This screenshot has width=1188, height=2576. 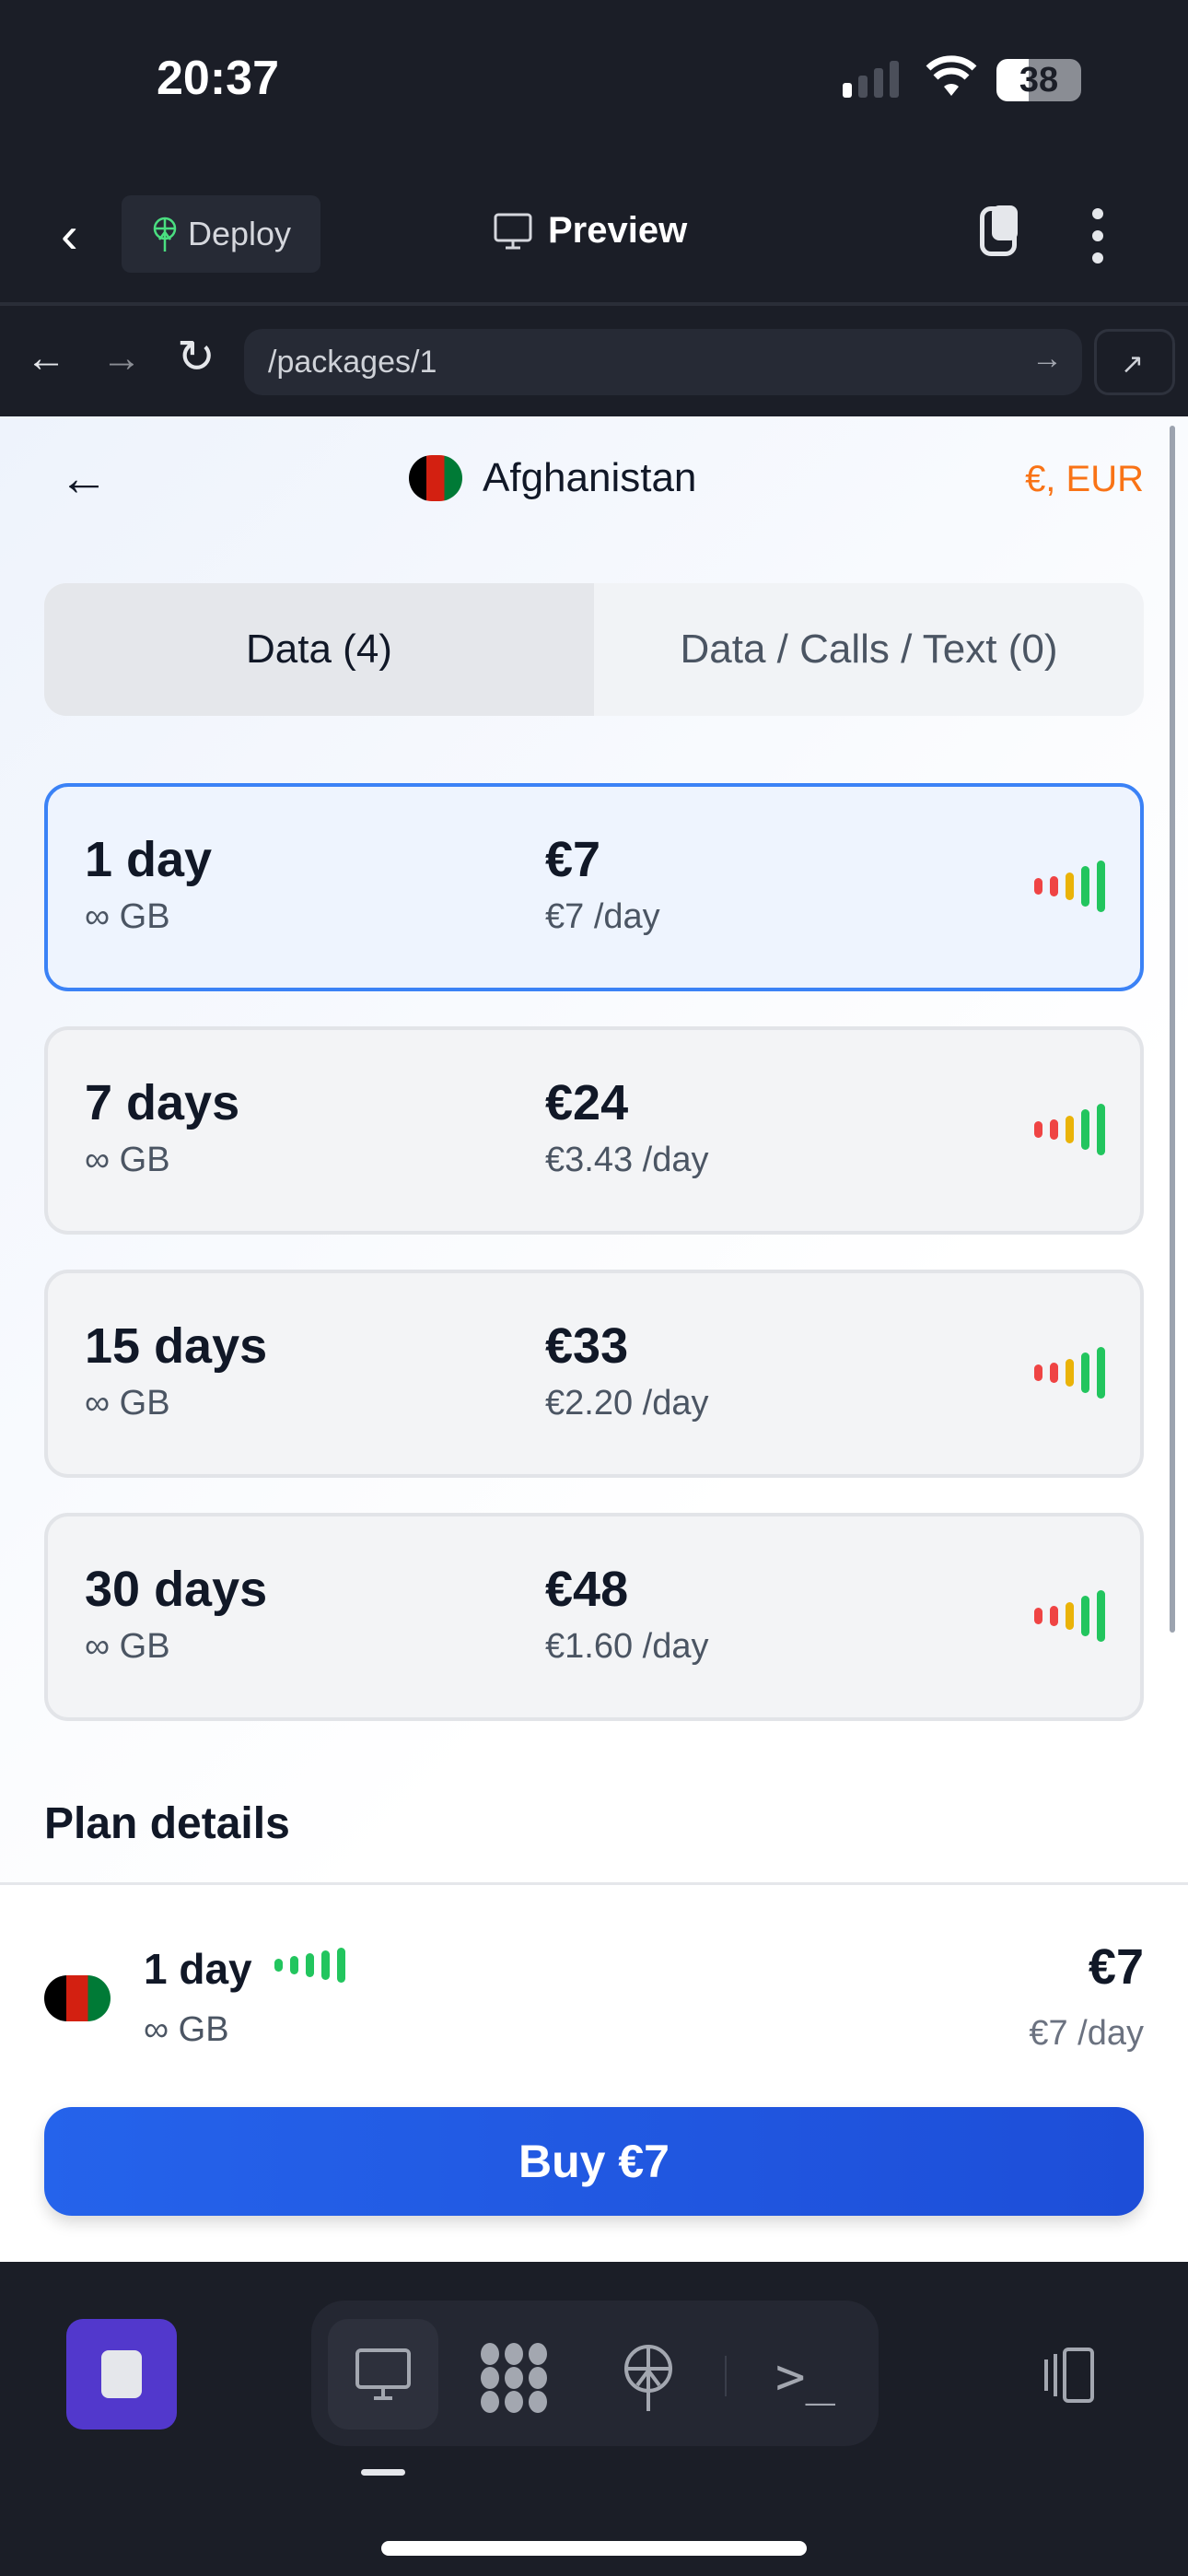 I want to click on plan-duration: 1 day, so click(x=149, y=859).